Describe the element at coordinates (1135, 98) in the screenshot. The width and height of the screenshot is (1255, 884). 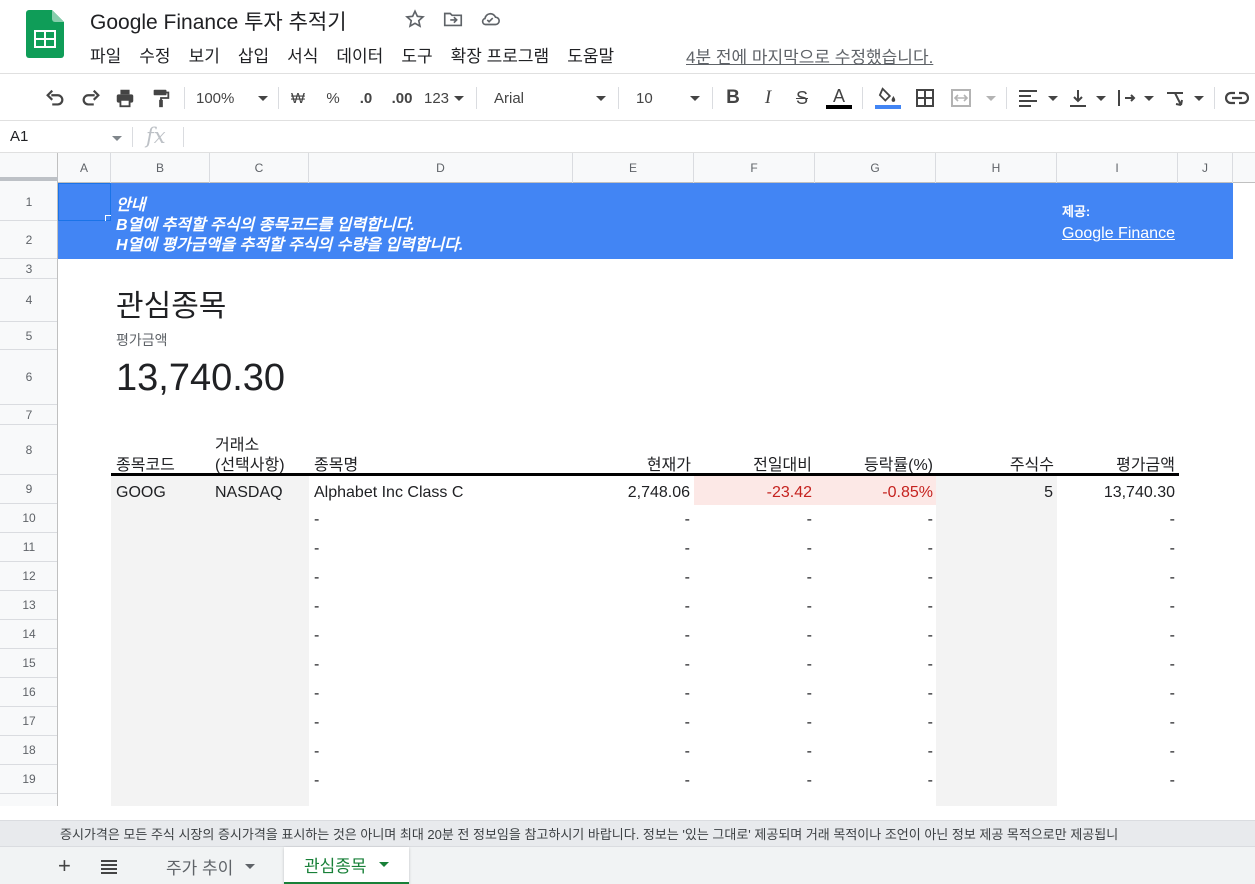
I see `text-wrap-icon` at that location.